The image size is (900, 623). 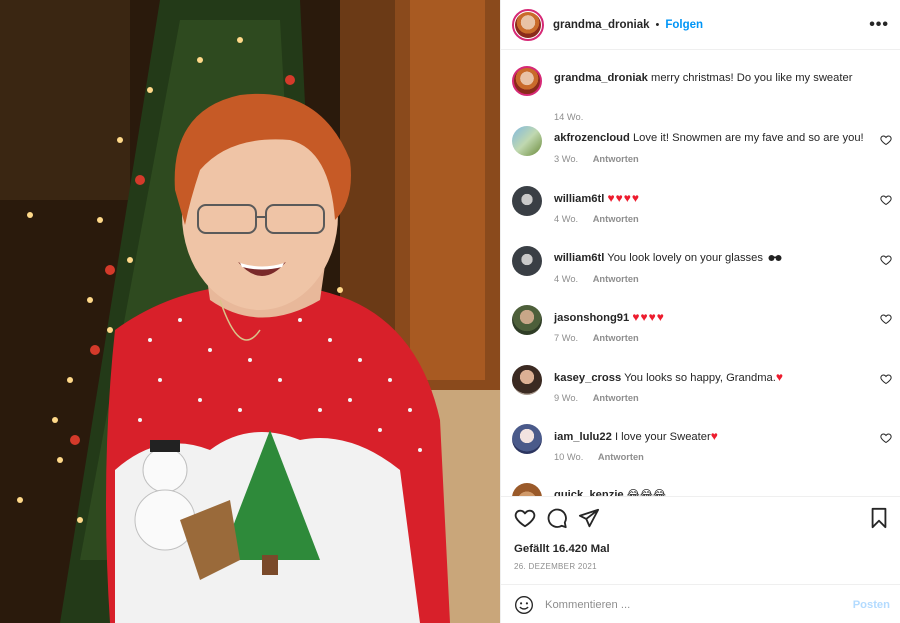 I want to click on comment-body: iam_lulu22 I love your Sweater♥, so click(x=714, y=437).